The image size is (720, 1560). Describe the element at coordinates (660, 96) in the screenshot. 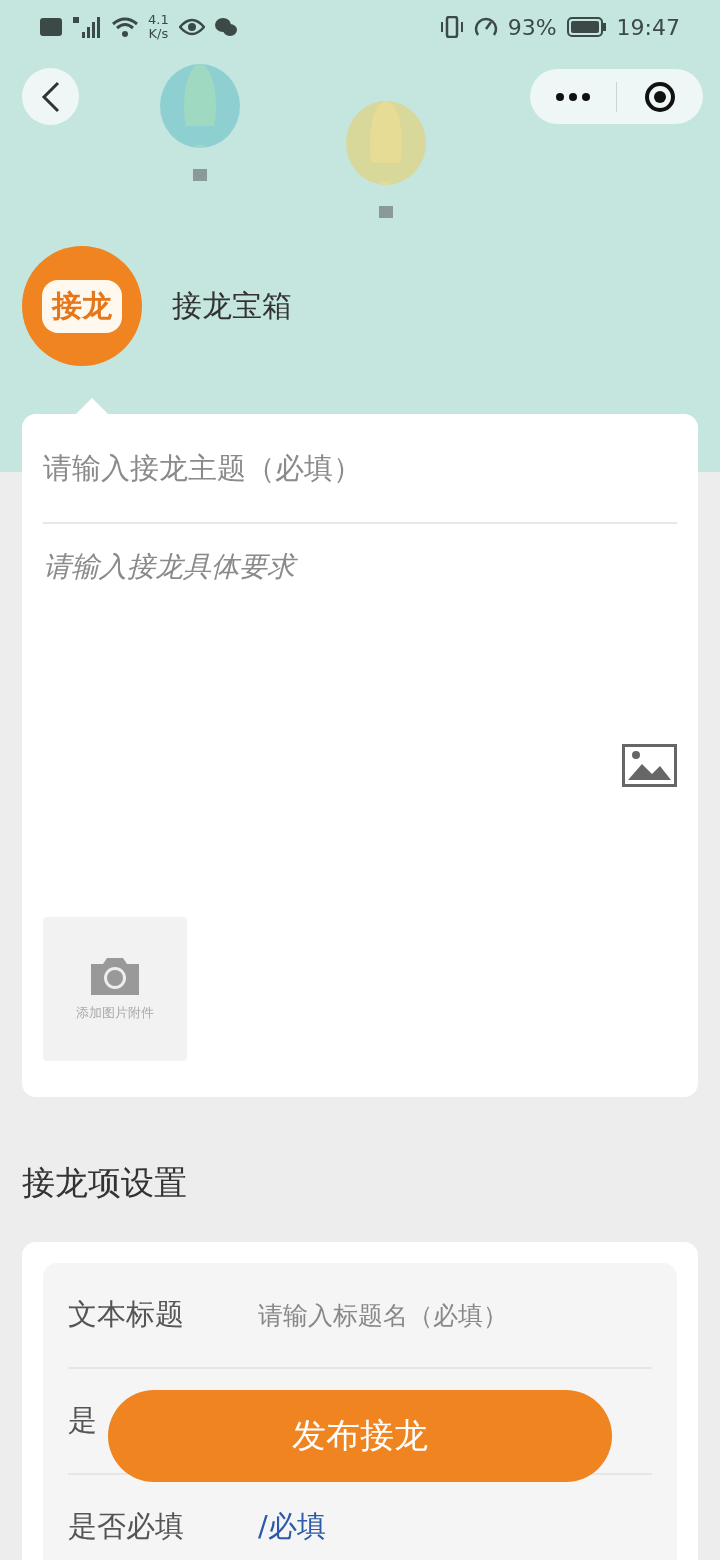

I see `close-icon` at that location.